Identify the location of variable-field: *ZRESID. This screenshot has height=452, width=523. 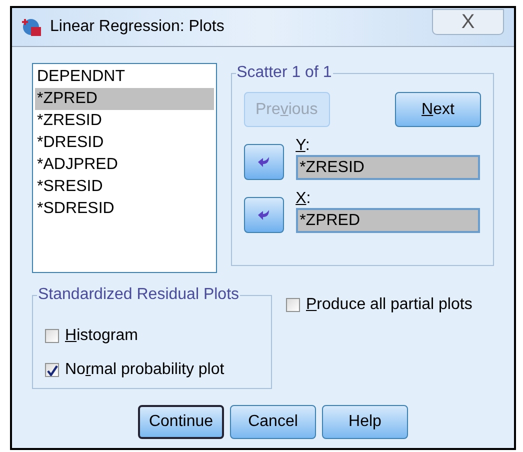
(388, 167).